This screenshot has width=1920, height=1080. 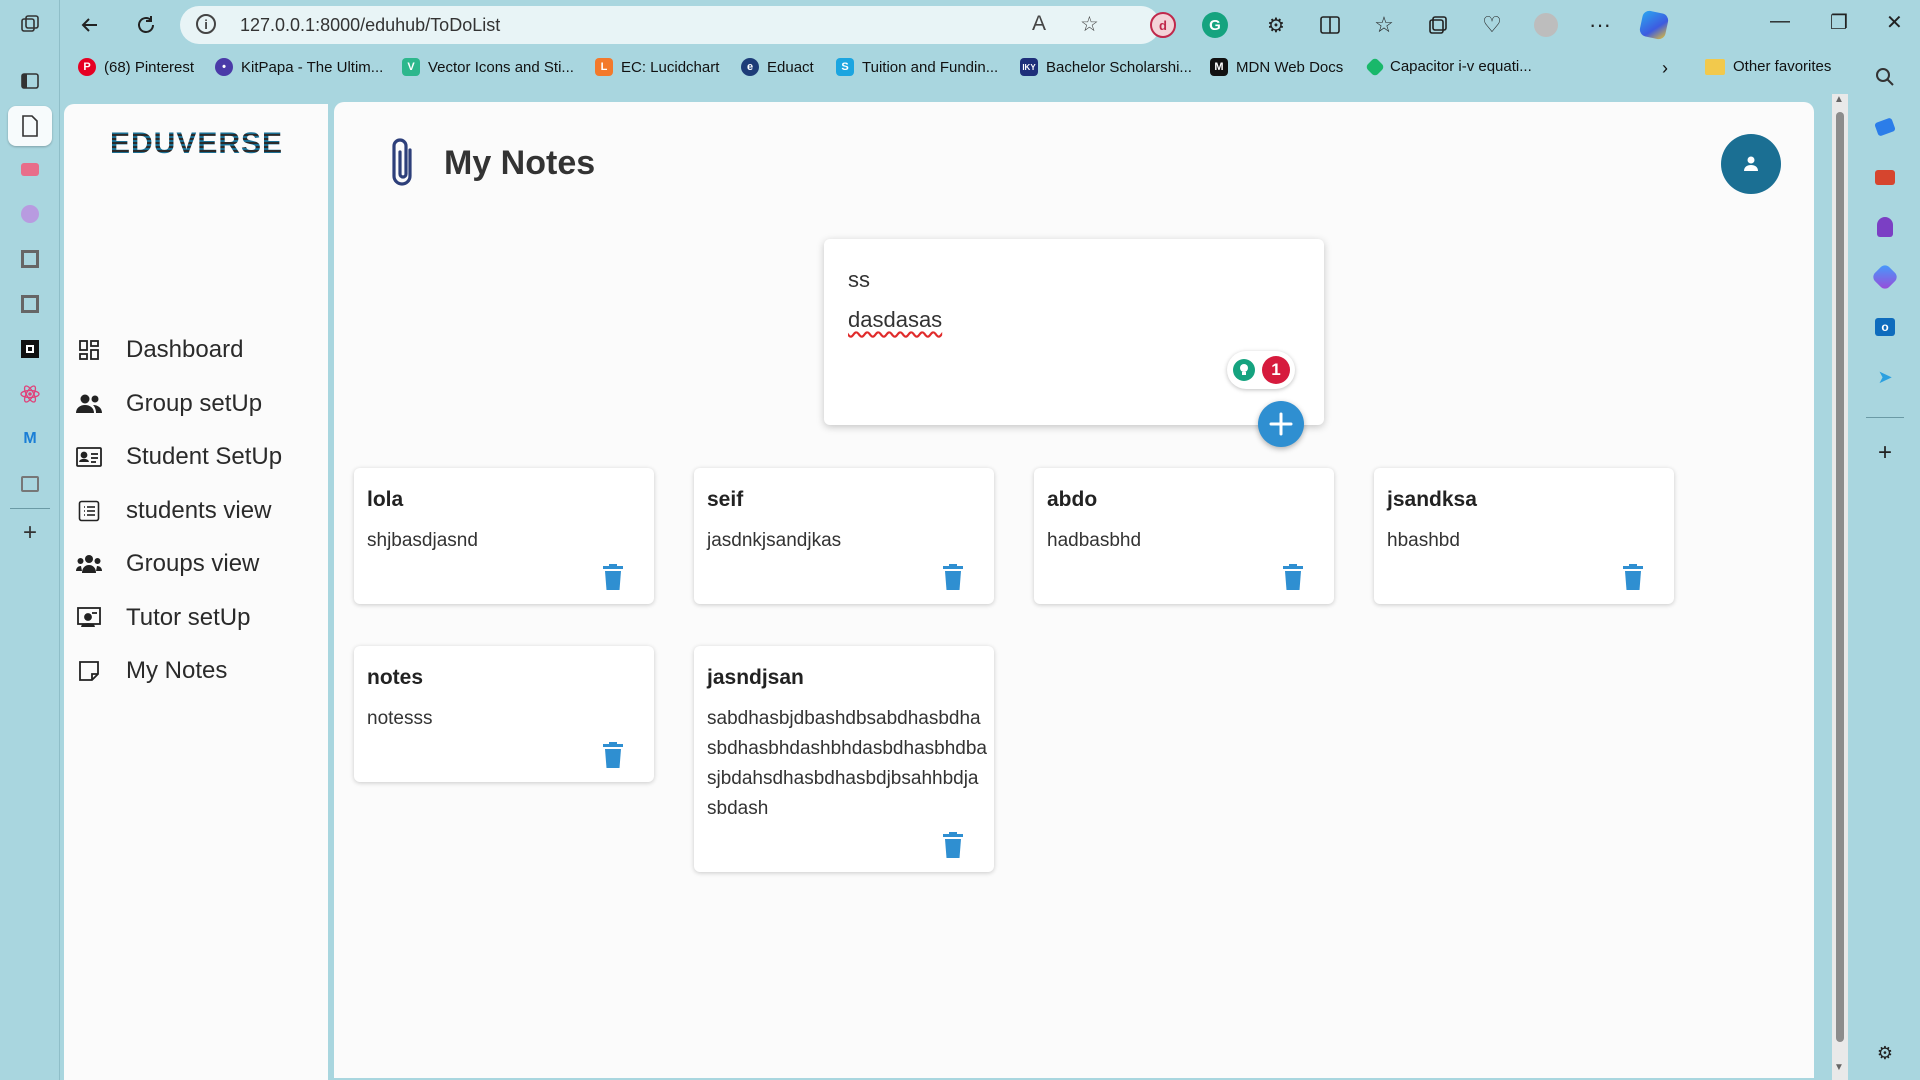 What do you see at coordinates (30, 81) in the screenshot?
I see `tab-actions-icon` at bounding box center [30, 81].